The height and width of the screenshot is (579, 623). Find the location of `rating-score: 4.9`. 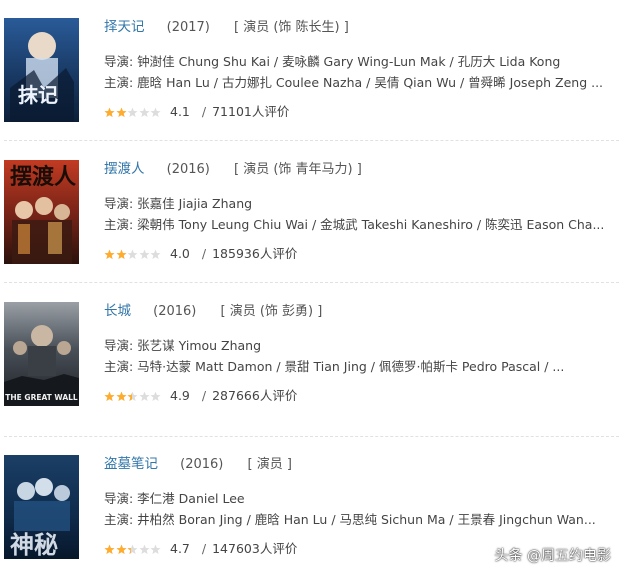

rating-score: 4.9 is located at coordinates (180, 395).